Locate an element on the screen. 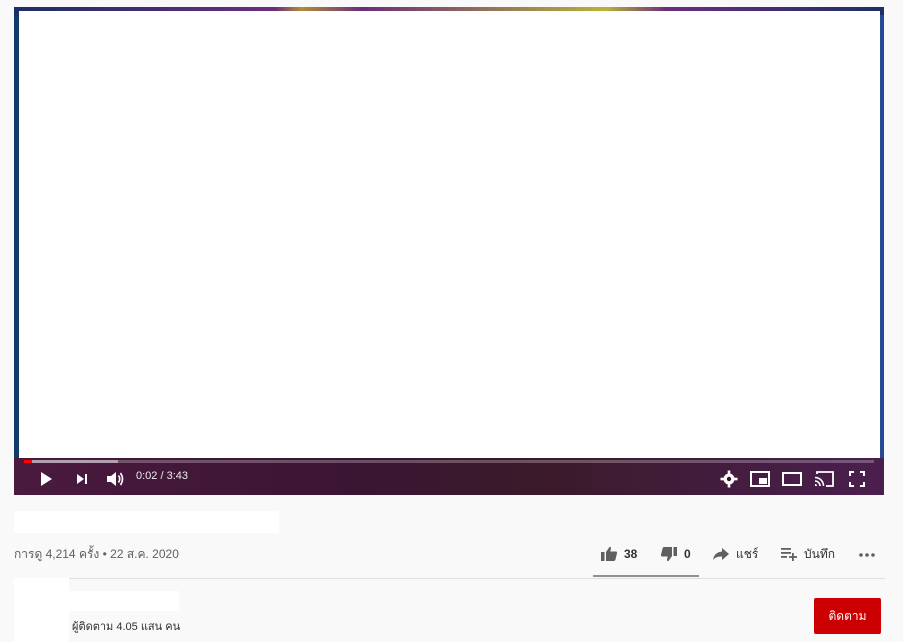  more-horiz-icon is located at coordinates (867, 554).